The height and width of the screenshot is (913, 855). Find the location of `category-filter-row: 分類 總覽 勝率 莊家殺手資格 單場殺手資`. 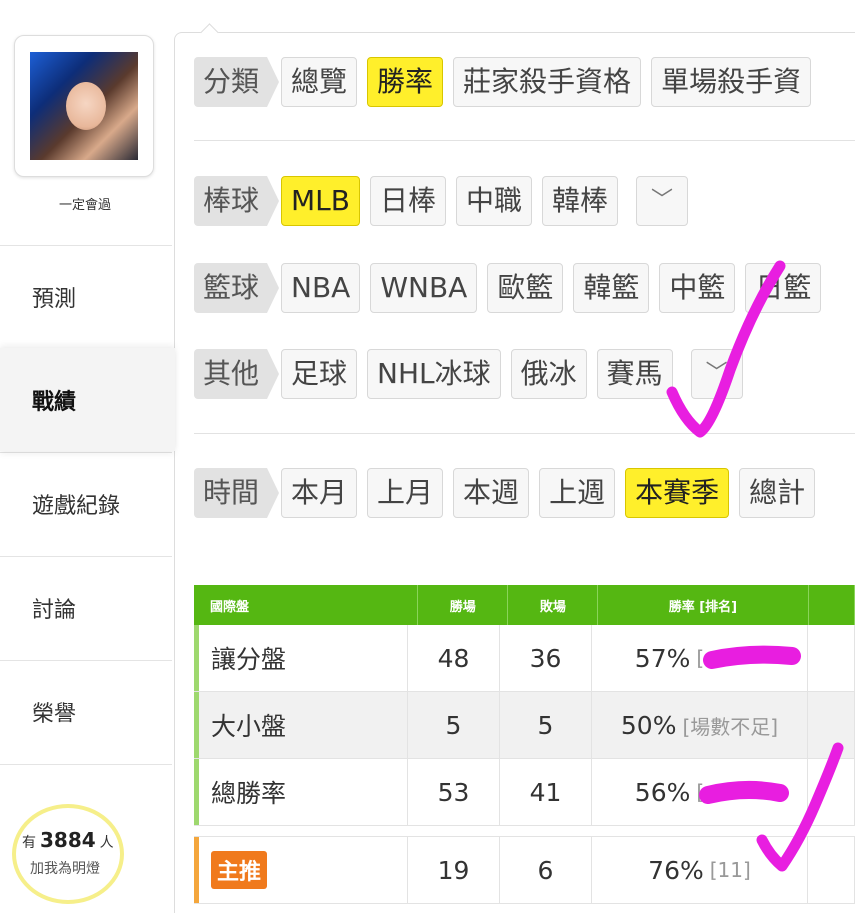

category-filter-row: 分類 總覽 勝率 莊家殺手資格 單場殺手資 is located at coordinates (507, 82).